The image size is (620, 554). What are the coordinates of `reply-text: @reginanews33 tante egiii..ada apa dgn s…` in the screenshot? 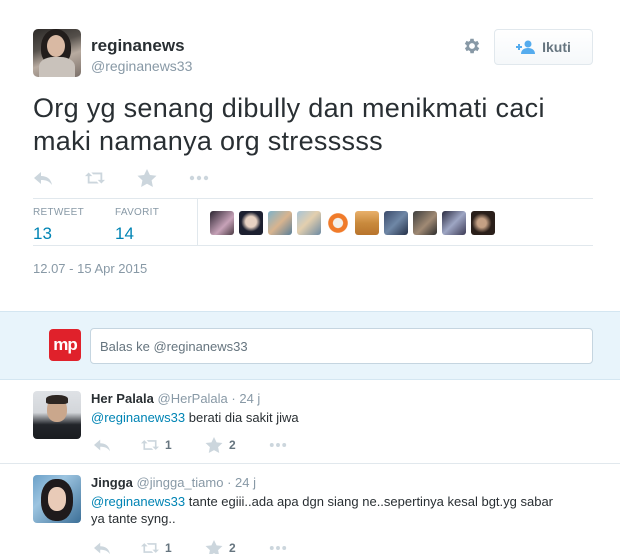 It's located at (326, 510).